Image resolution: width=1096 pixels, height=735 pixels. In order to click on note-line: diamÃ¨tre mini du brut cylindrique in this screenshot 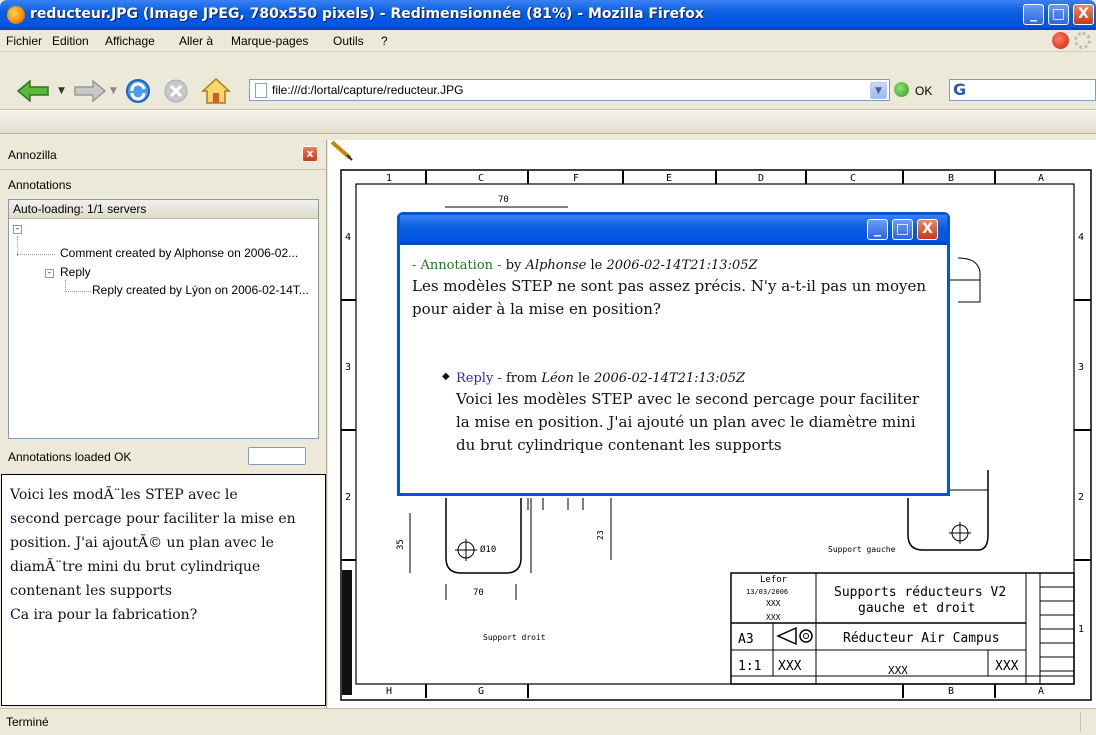, I will do `click(135, 567)`.